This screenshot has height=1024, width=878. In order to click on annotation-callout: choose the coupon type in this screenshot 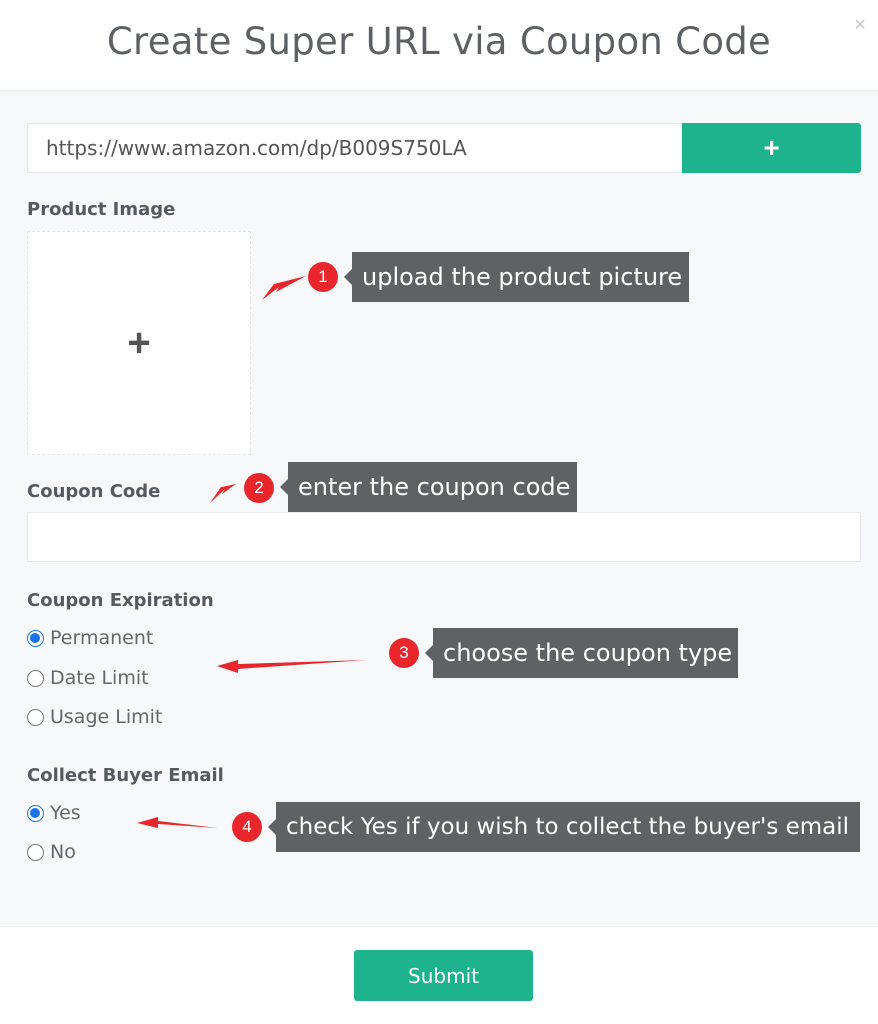, I will do `click(581, 653)`.